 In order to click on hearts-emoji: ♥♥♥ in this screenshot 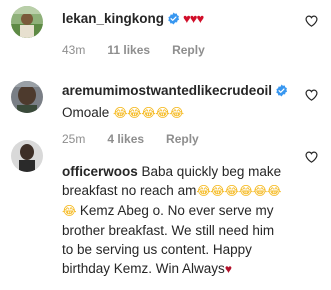, I will do `click(193, 18)`.